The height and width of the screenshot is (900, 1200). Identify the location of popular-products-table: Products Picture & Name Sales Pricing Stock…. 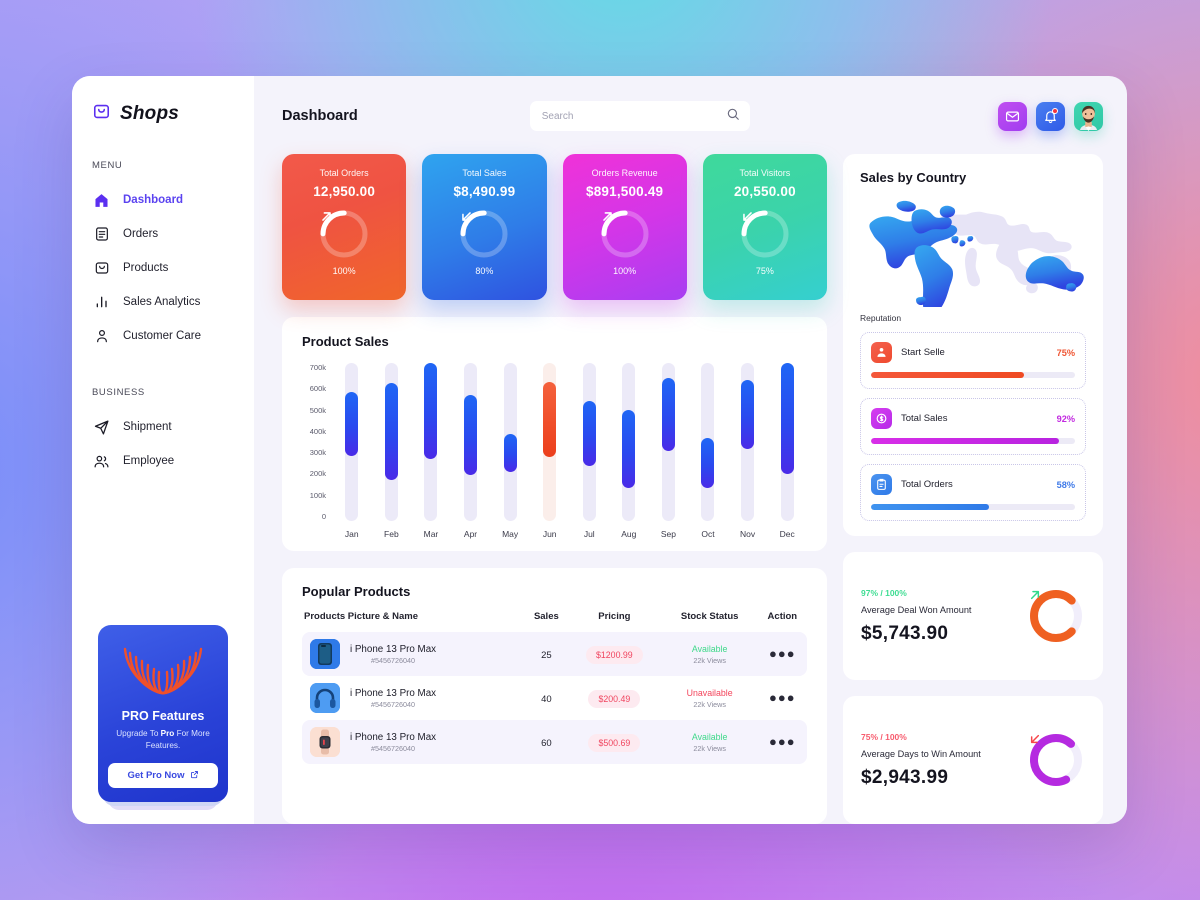
(554, 687).